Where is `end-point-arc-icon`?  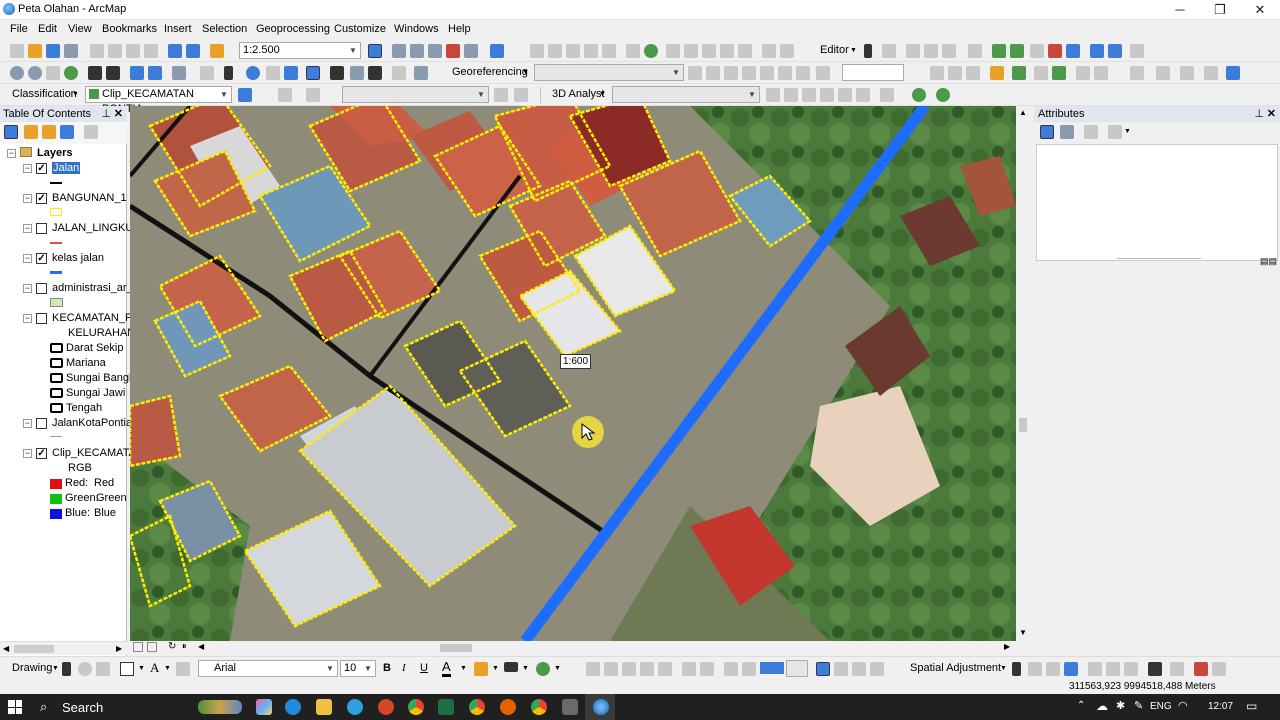 end-point-arc-icon is located at coordinates (931, 51).